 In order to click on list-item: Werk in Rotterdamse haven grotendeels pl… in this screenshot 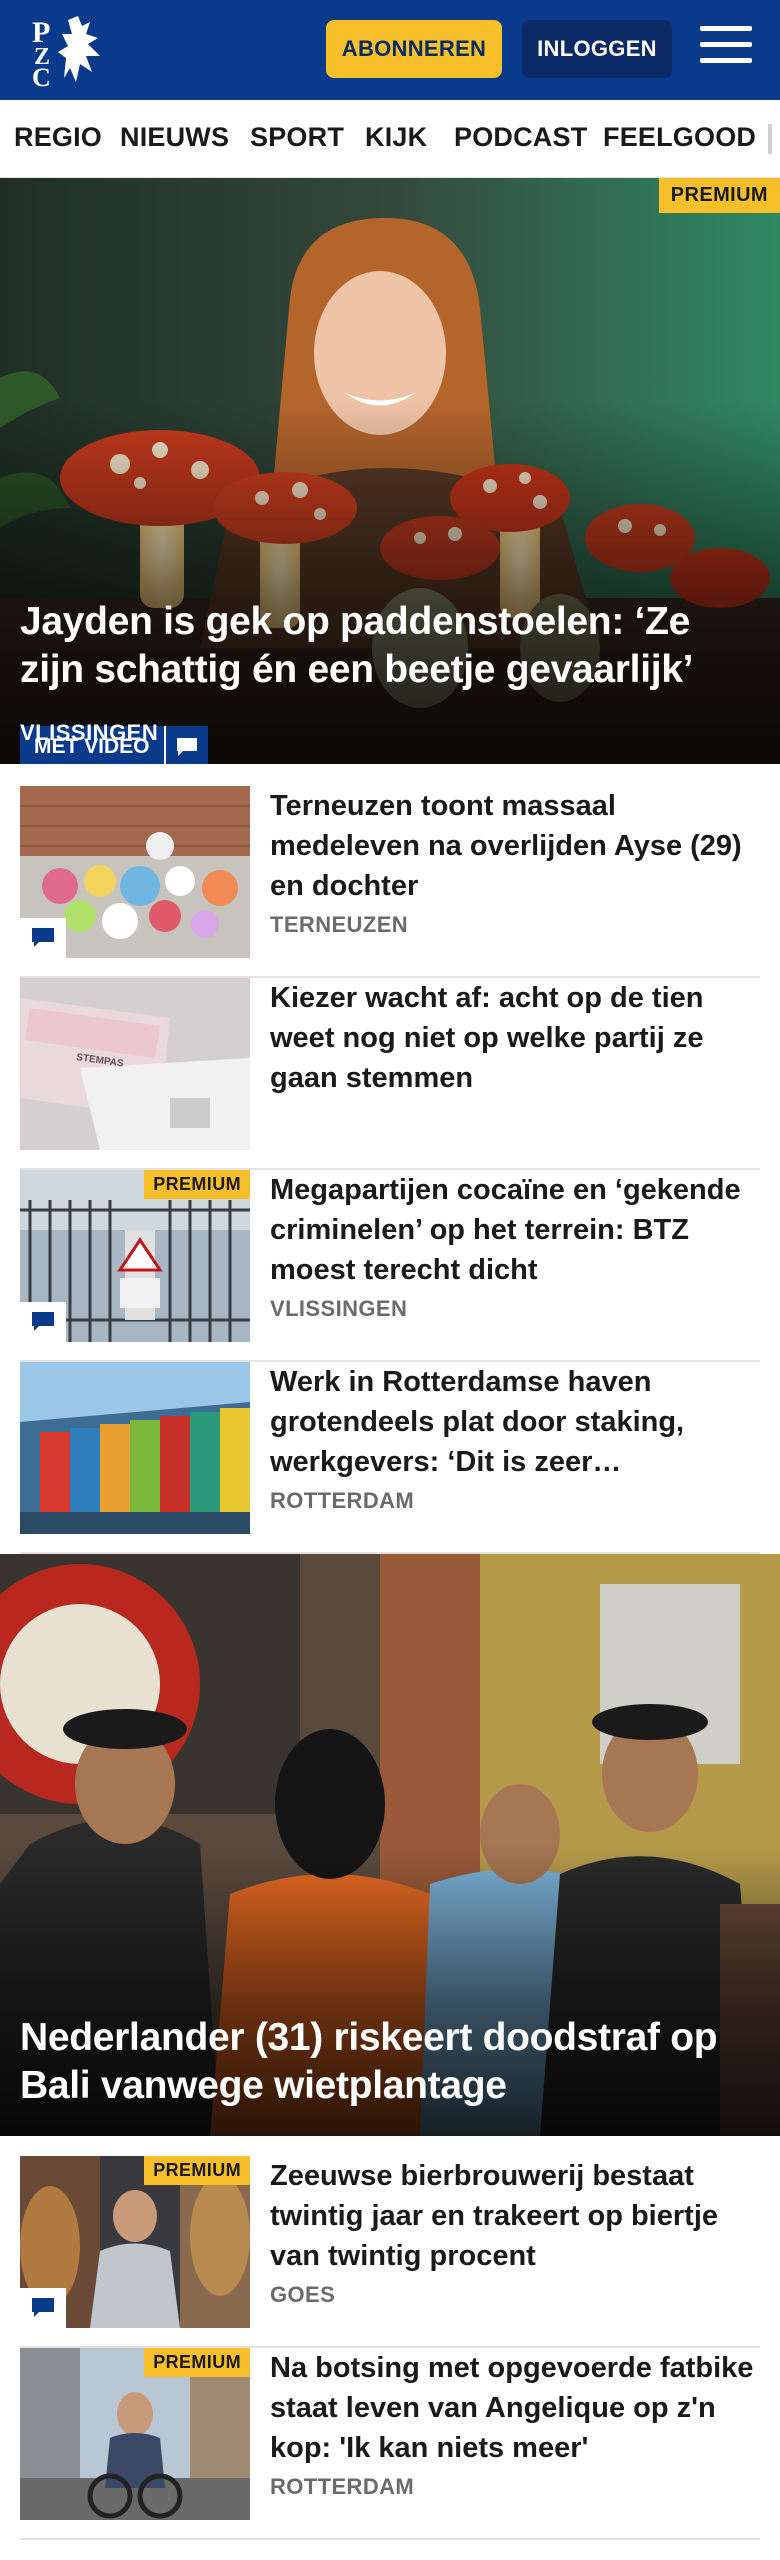, I will do `click(390, 1458)`.